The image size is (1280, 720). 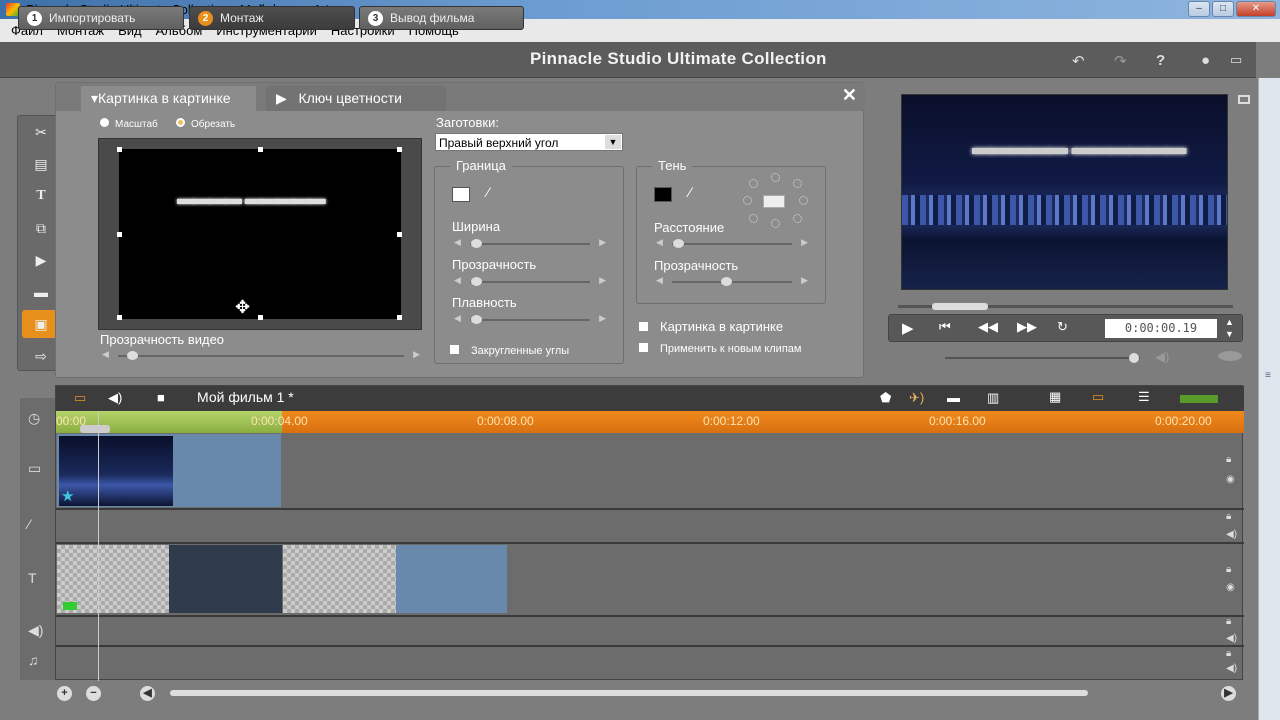 What do you see at coordinates (849, 95) in the screenshot?
I see `close-panel-button: ✕` at bounding box center [849, 95].